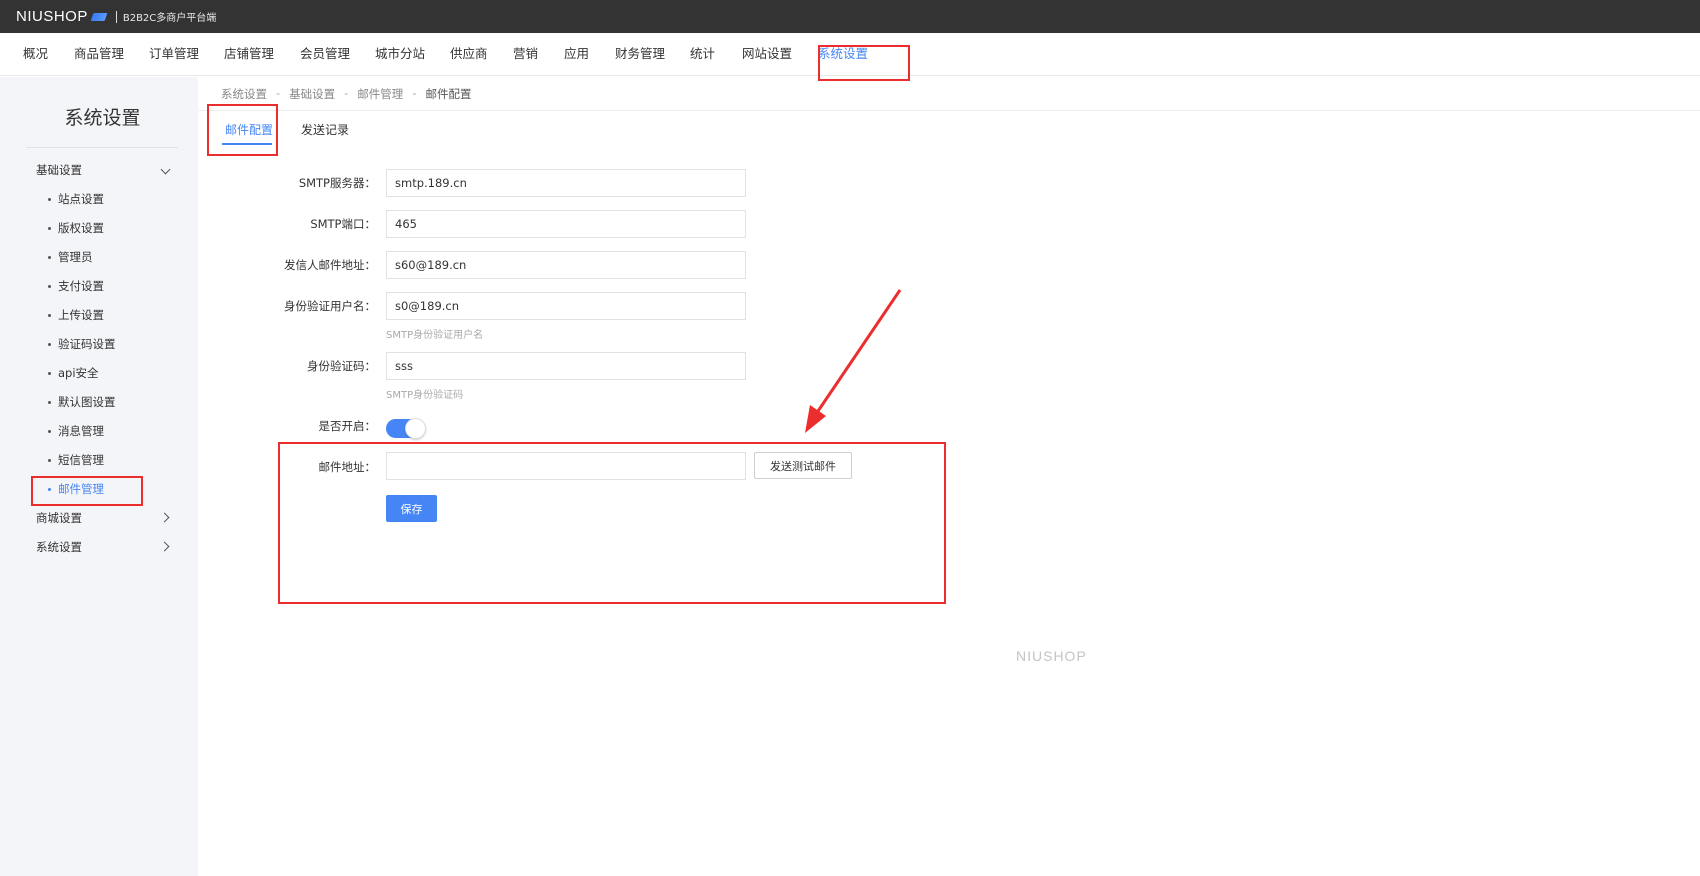 The width and height of the screenshot is (1700, 876). What do you see at coordinates (81, 199) in the screenshot?
I see `sidebar-item-label: 站点设置` at bounding box center [81, 199].